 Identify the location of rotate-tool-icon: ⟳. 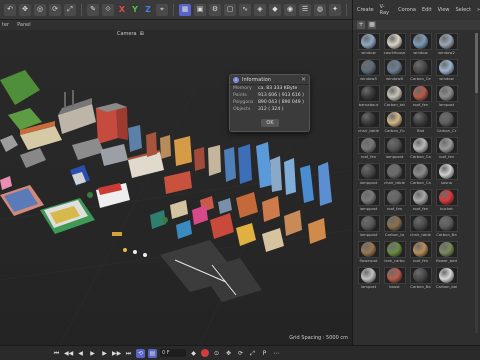
(55, 9).